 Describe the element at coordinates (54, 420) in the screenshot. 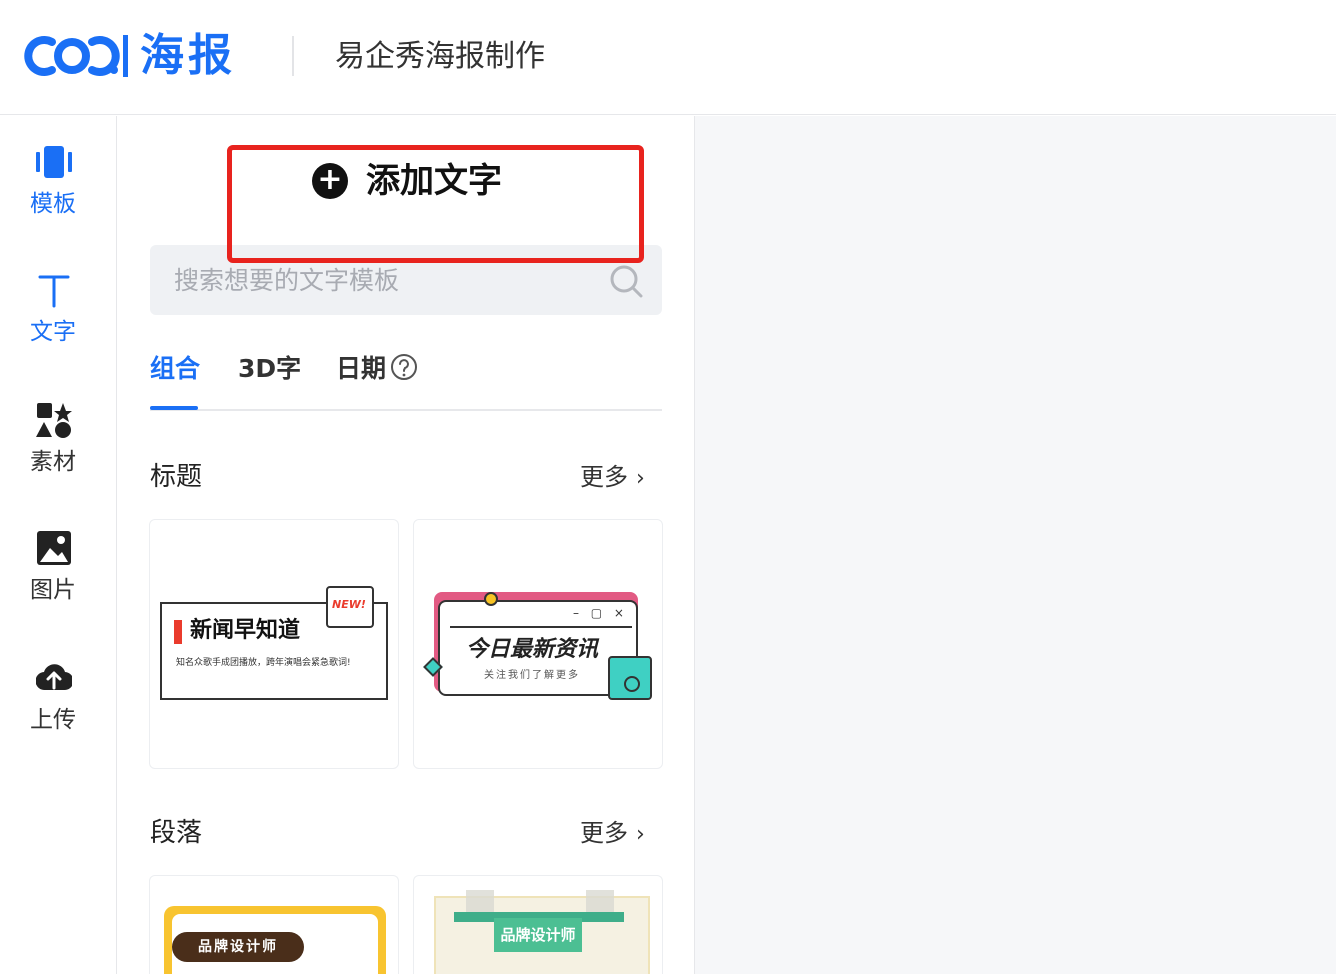

I see `shapes-icon` at that location.